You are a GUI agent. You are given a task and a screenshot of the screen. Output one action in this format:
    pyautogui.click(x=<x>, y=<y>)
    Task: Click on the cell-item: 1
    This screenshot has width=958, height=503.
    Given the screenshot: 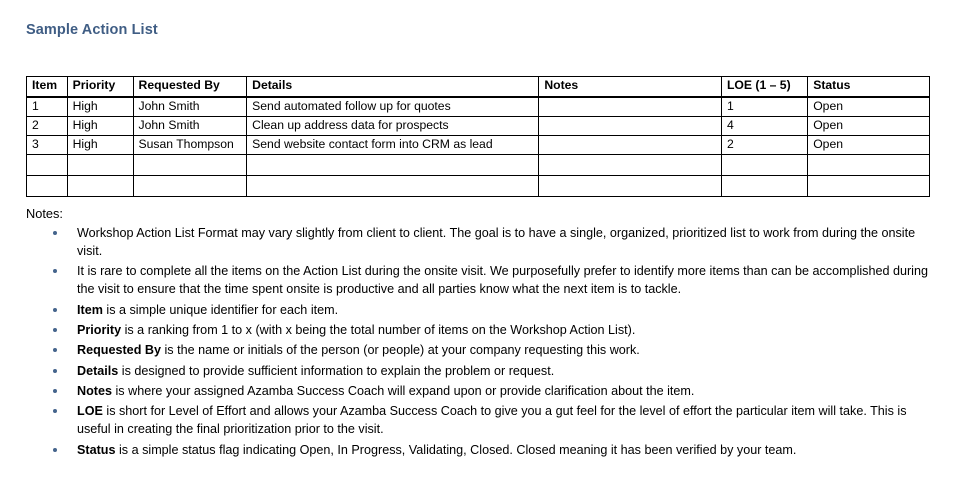 What is the action you would take?
    pyautogui.click(x=47, y=106)
    